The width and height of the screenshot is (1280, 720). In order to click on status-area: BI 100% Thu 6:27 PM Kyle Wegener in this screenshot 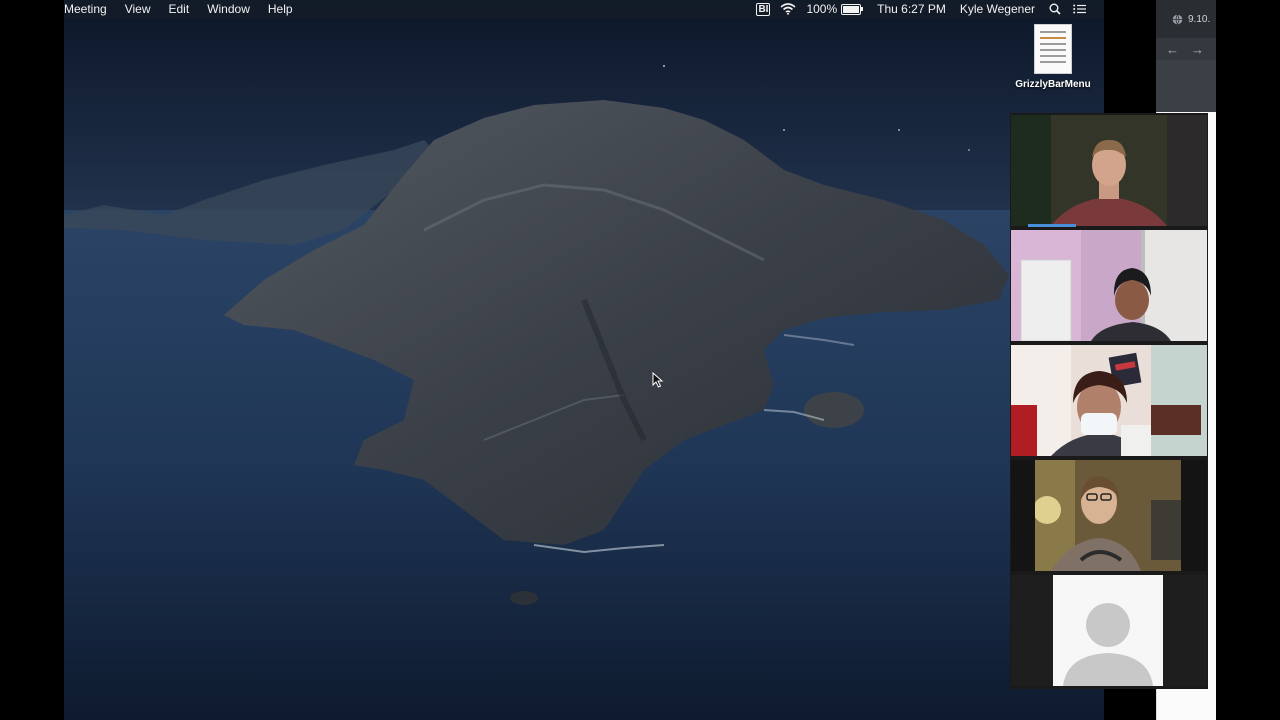, I will do `click(925, 9)`.